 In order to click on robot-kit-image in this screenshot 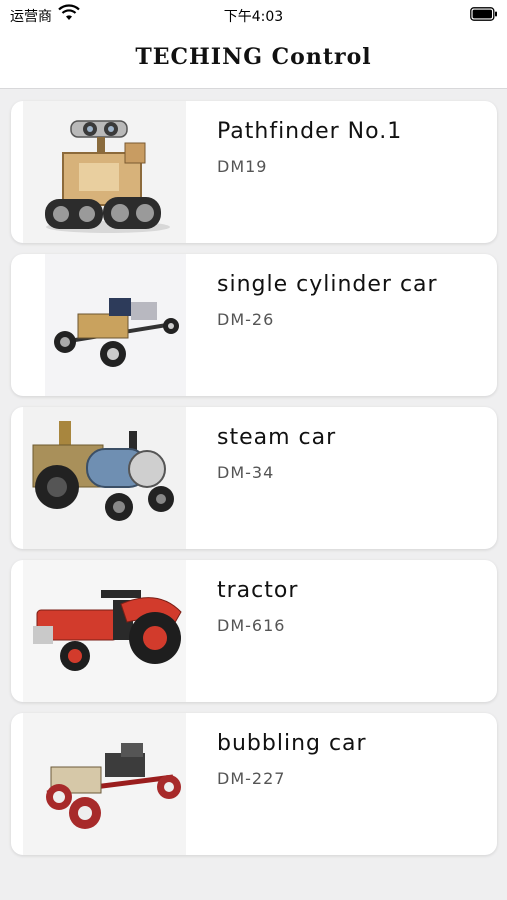, I will do `click(104, 172)`.